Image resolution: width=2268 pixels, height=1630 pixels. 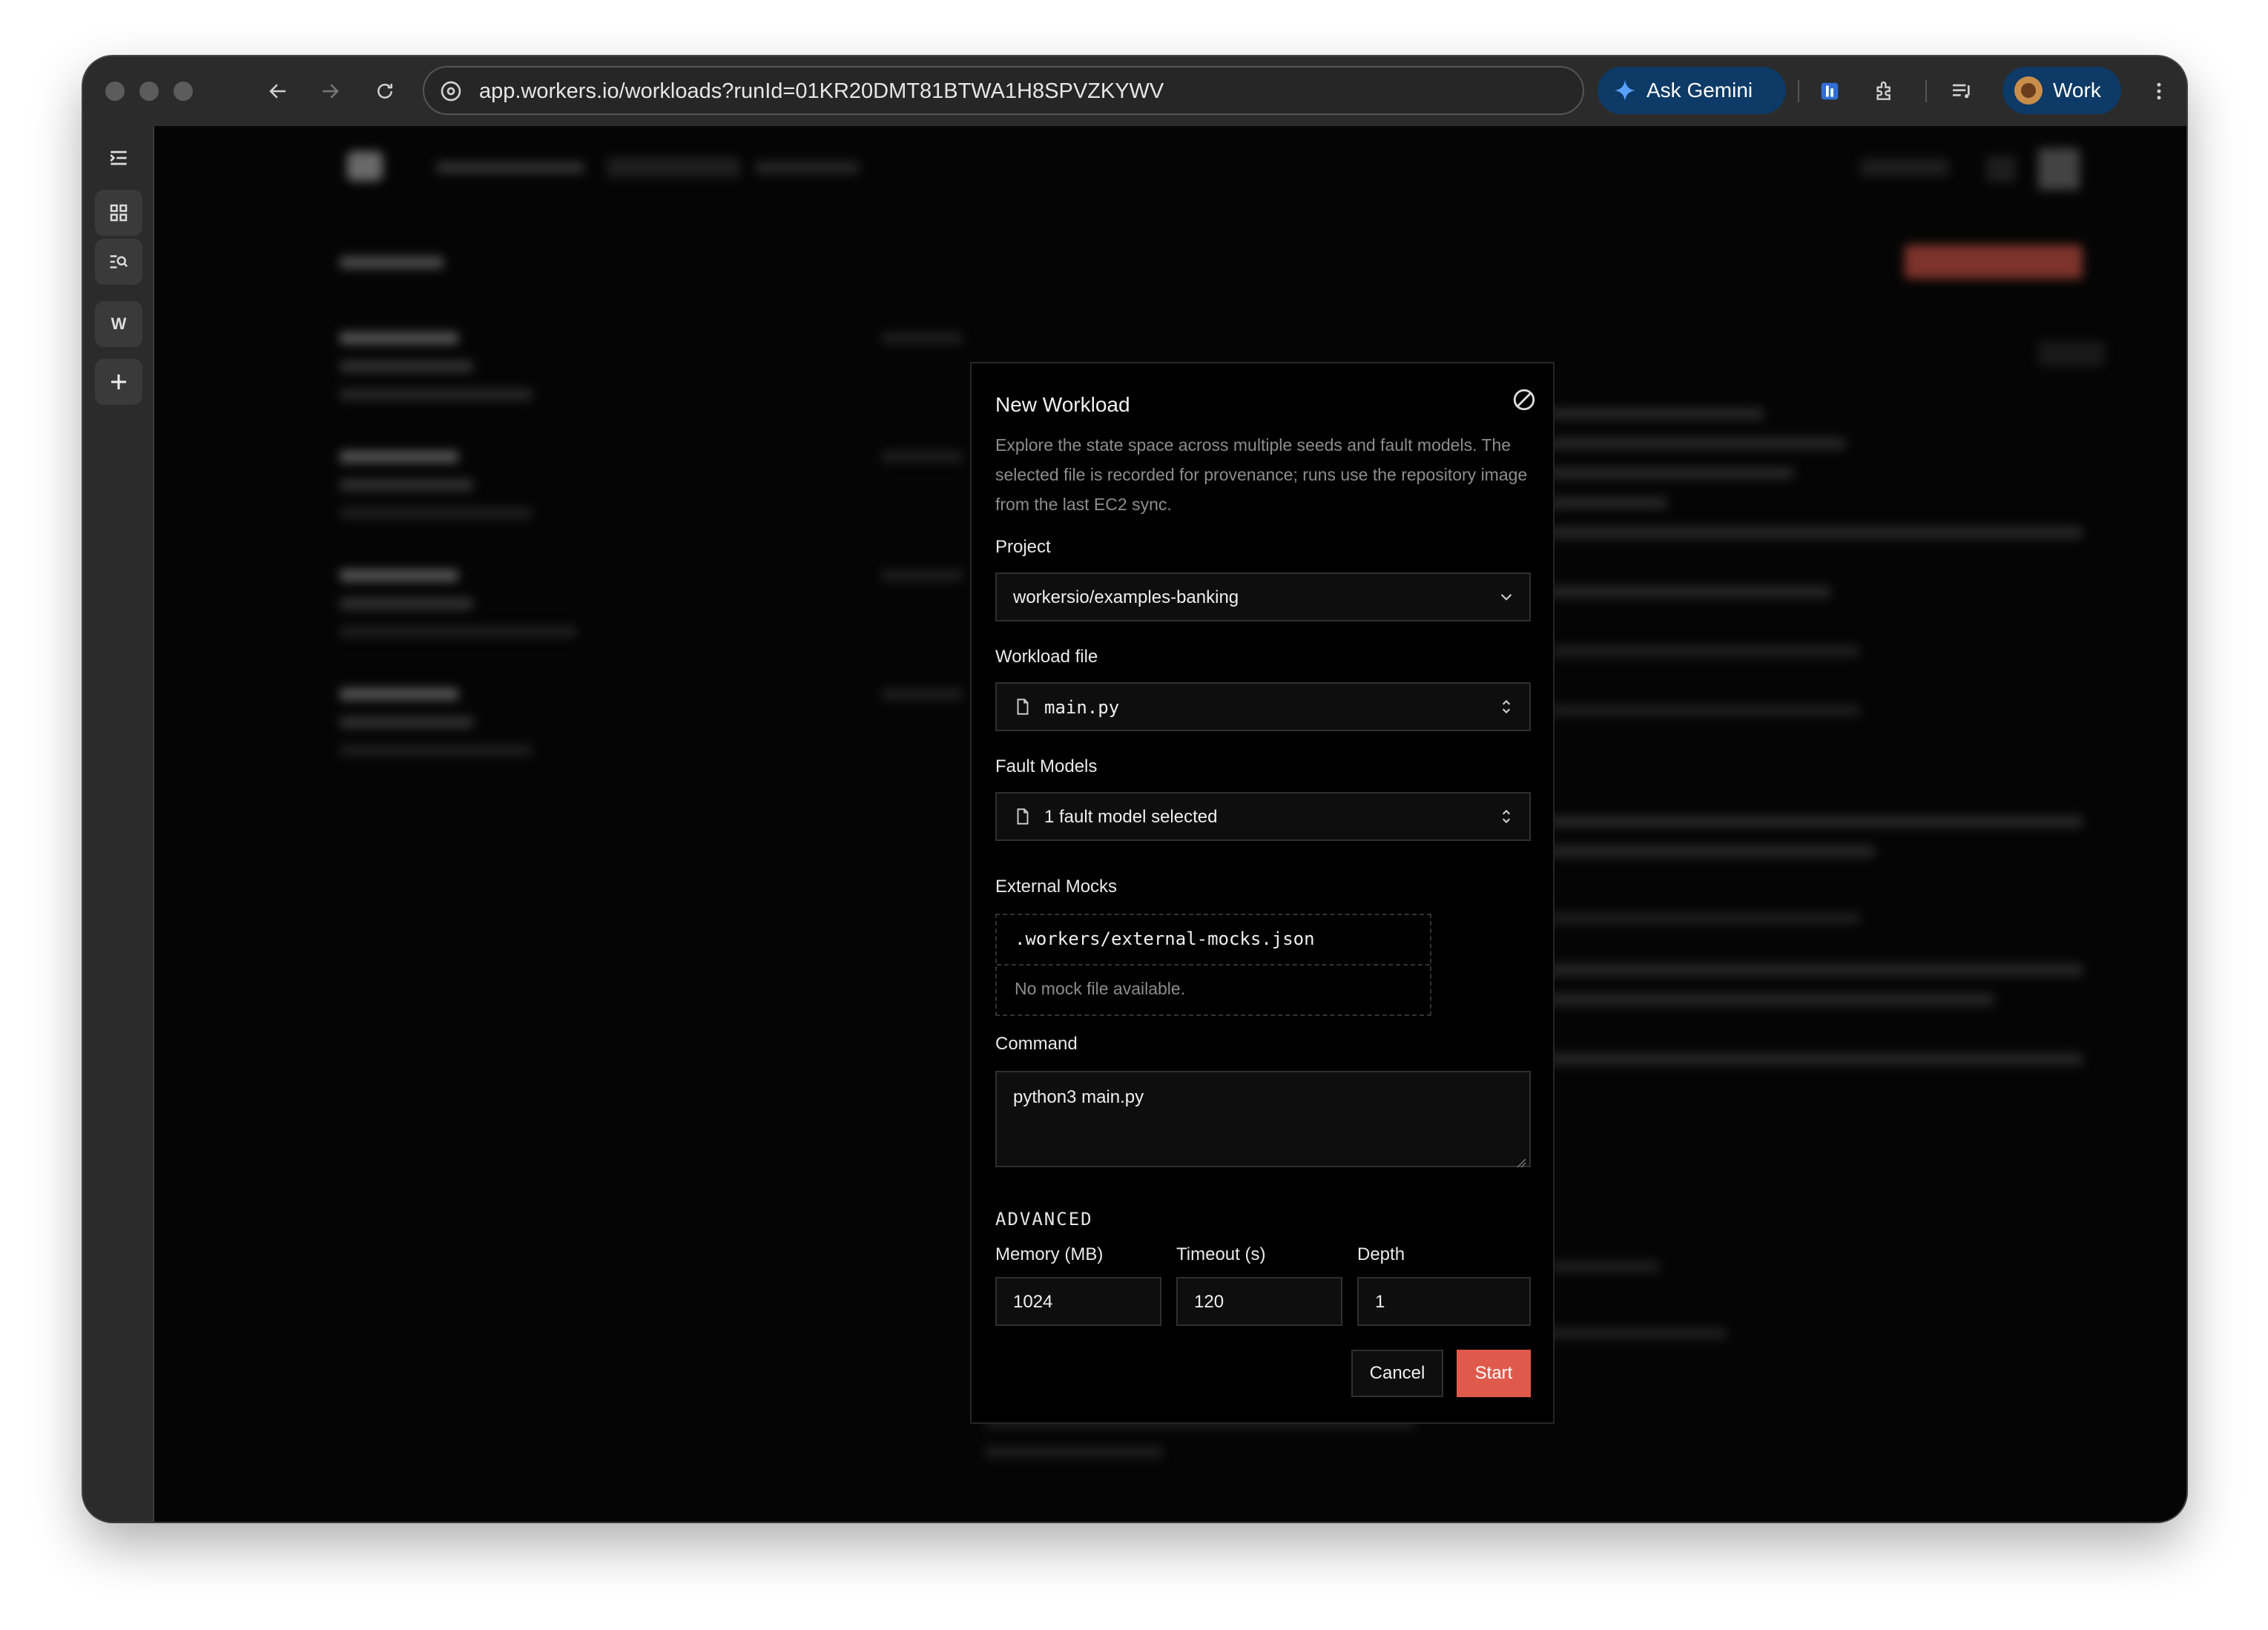 What do you see at coordinates (118, 158) in the screenshot?
I see `sidebar-toggle-icon` at bounding box center [118, 158].